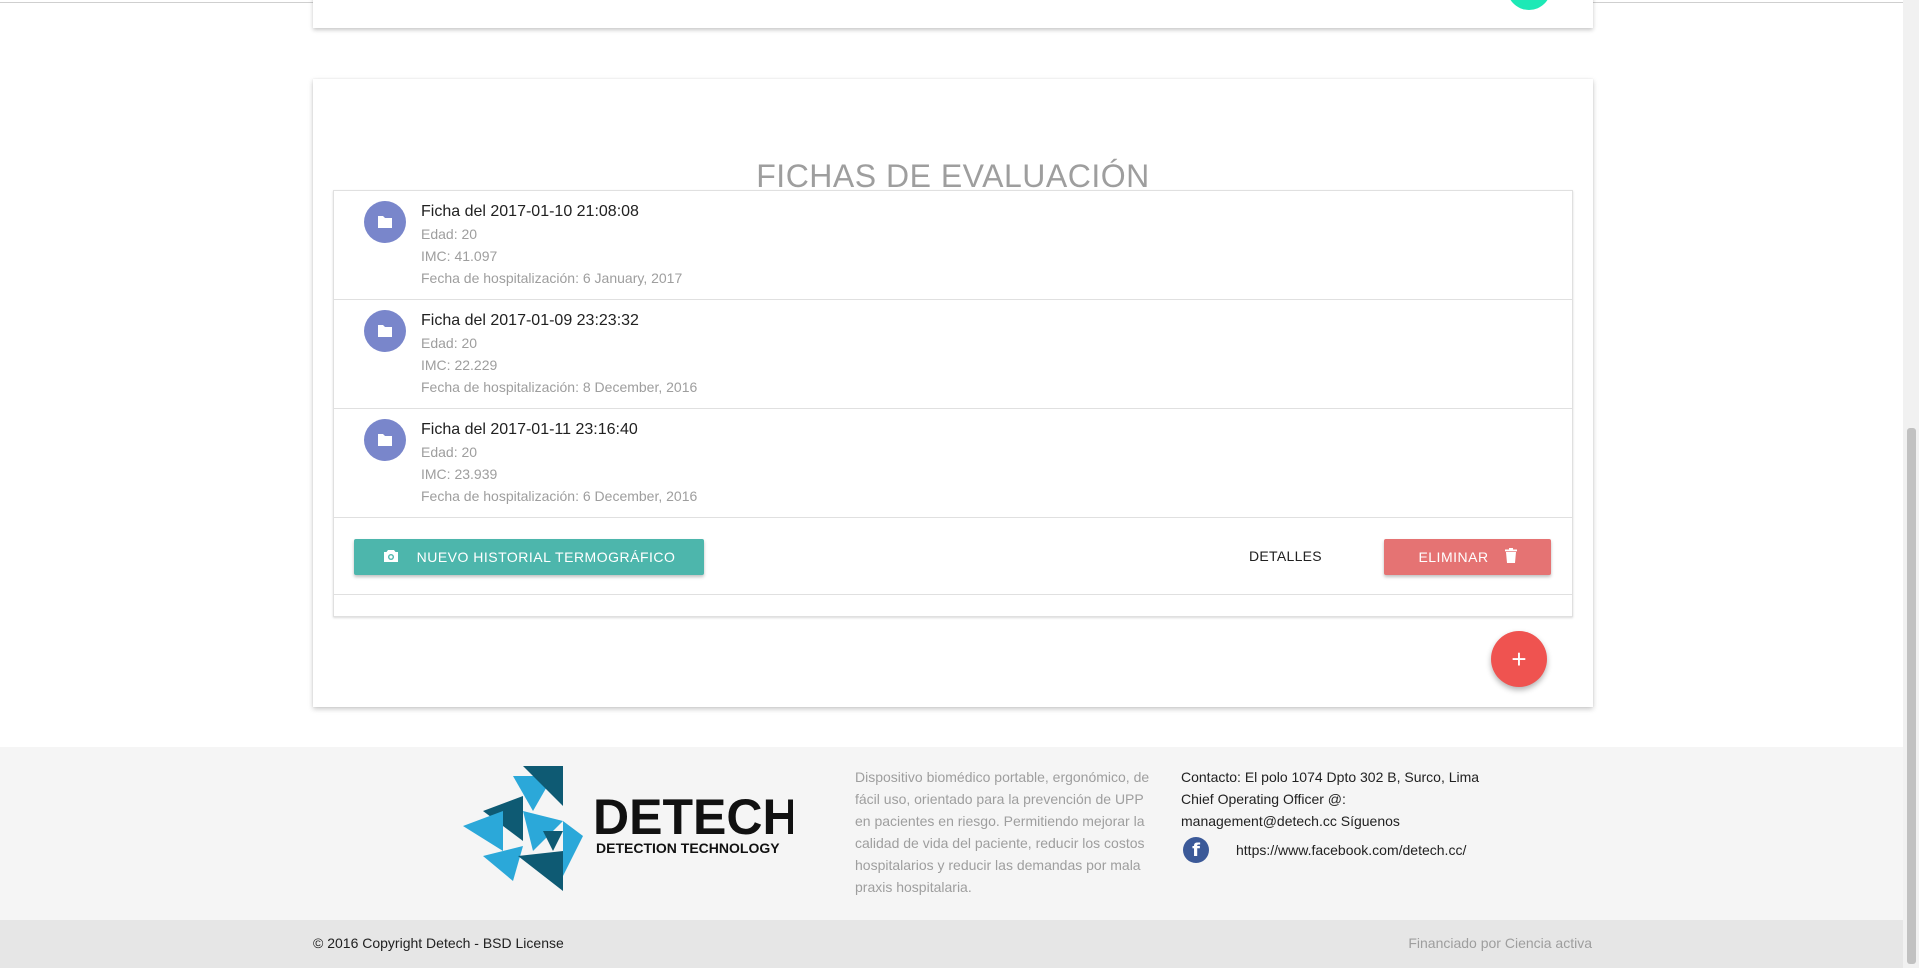  I want to click on logo-tagline: DETECTION TECHNOLOGY, so click(688, 848).